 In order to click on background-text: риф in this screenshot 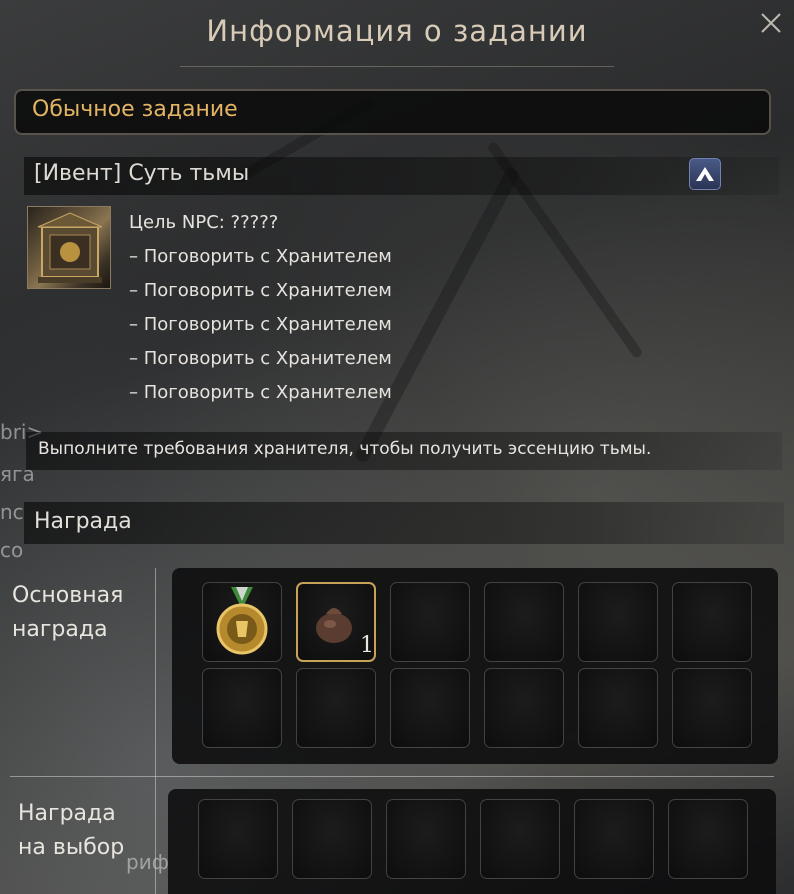, I will do `click(147, 862)`.